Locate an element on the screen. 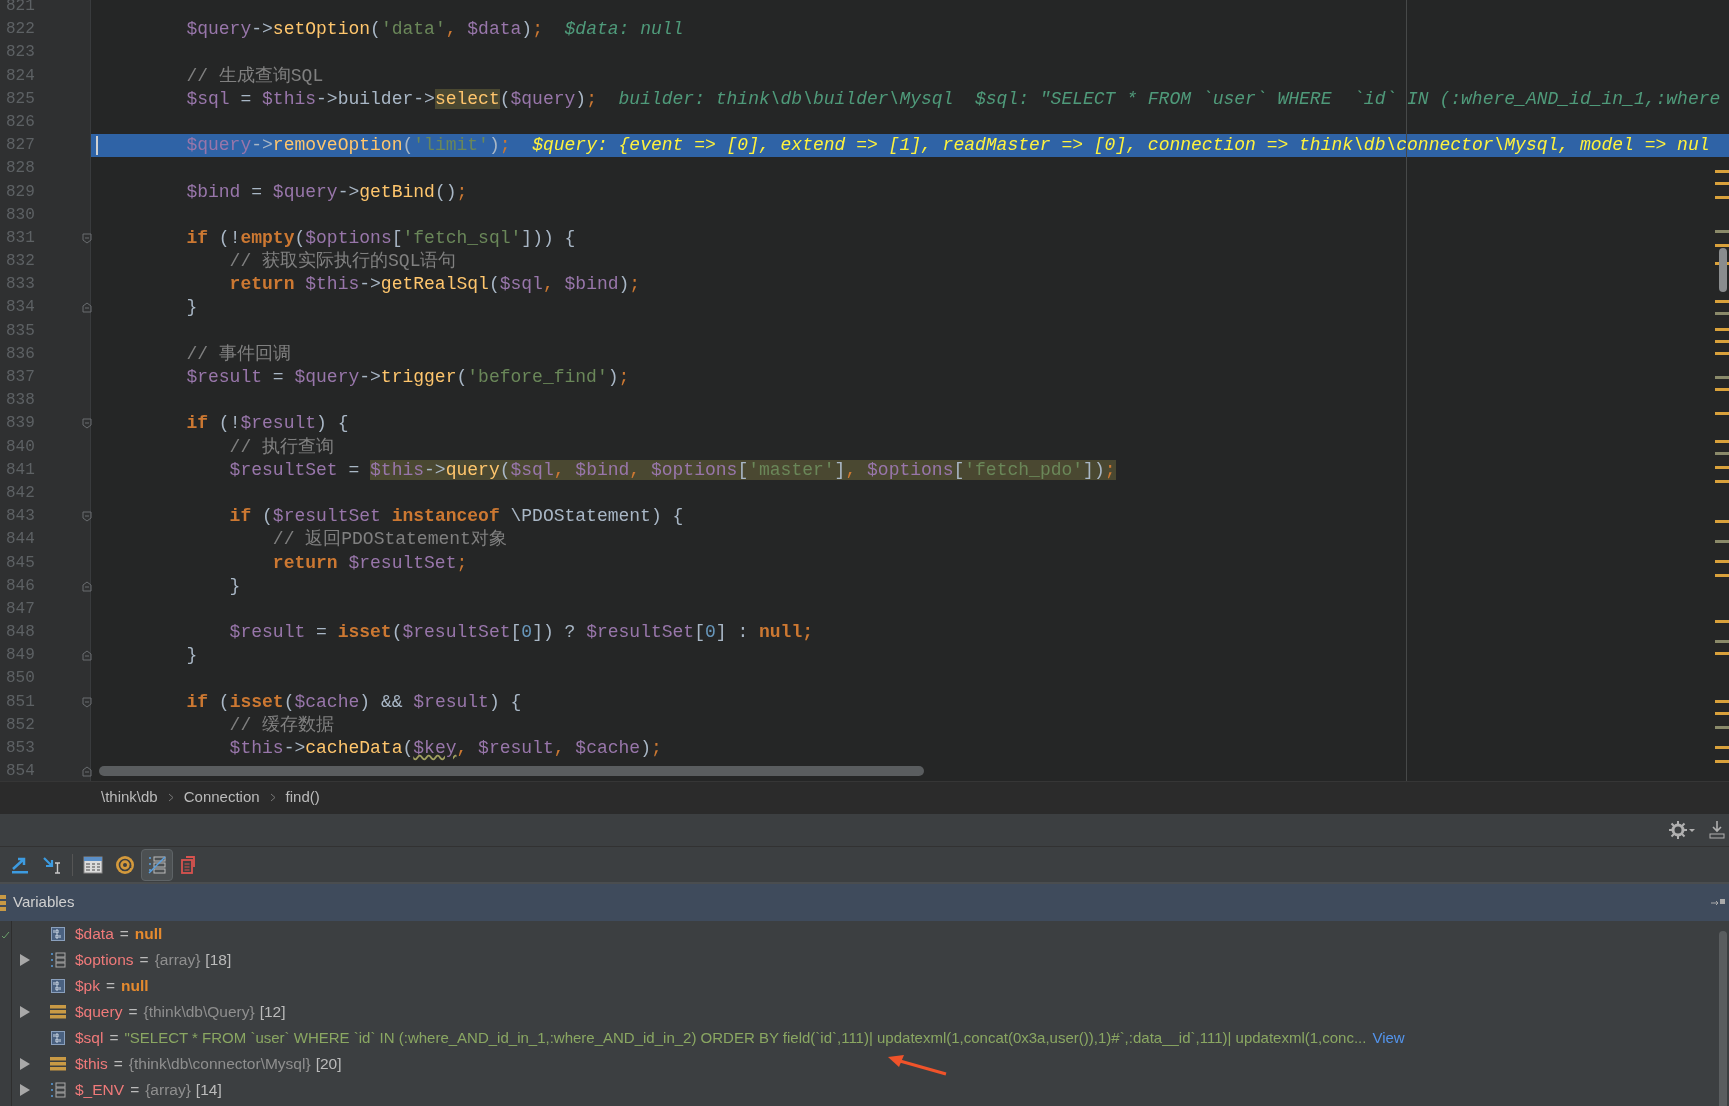 Image resolution: width=1729 pixels, height=1106 pixels. variable-name: $_ENV is located at coordinates (100, 1090).